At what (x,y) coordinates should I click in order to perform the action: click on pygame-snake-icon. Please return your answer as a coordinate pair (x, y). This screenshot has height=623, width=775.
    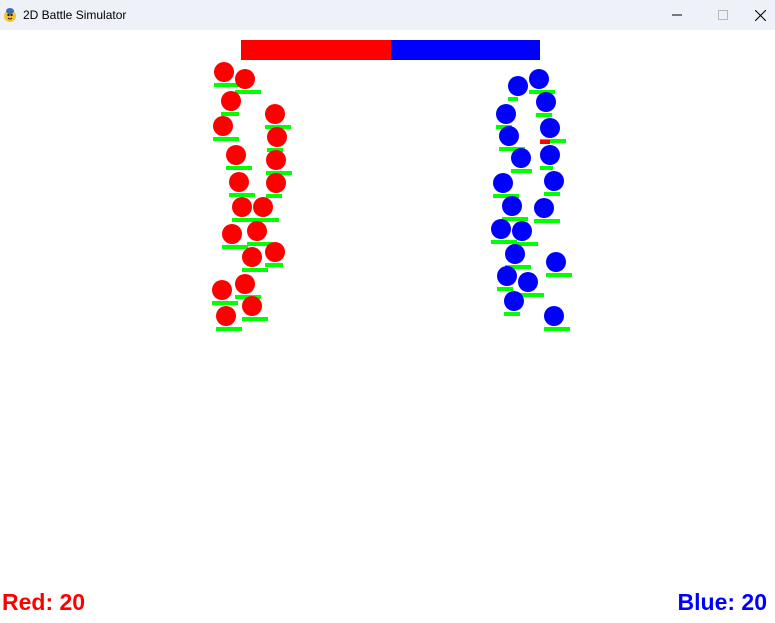
    Looking at the image, I should click on (10, 15).